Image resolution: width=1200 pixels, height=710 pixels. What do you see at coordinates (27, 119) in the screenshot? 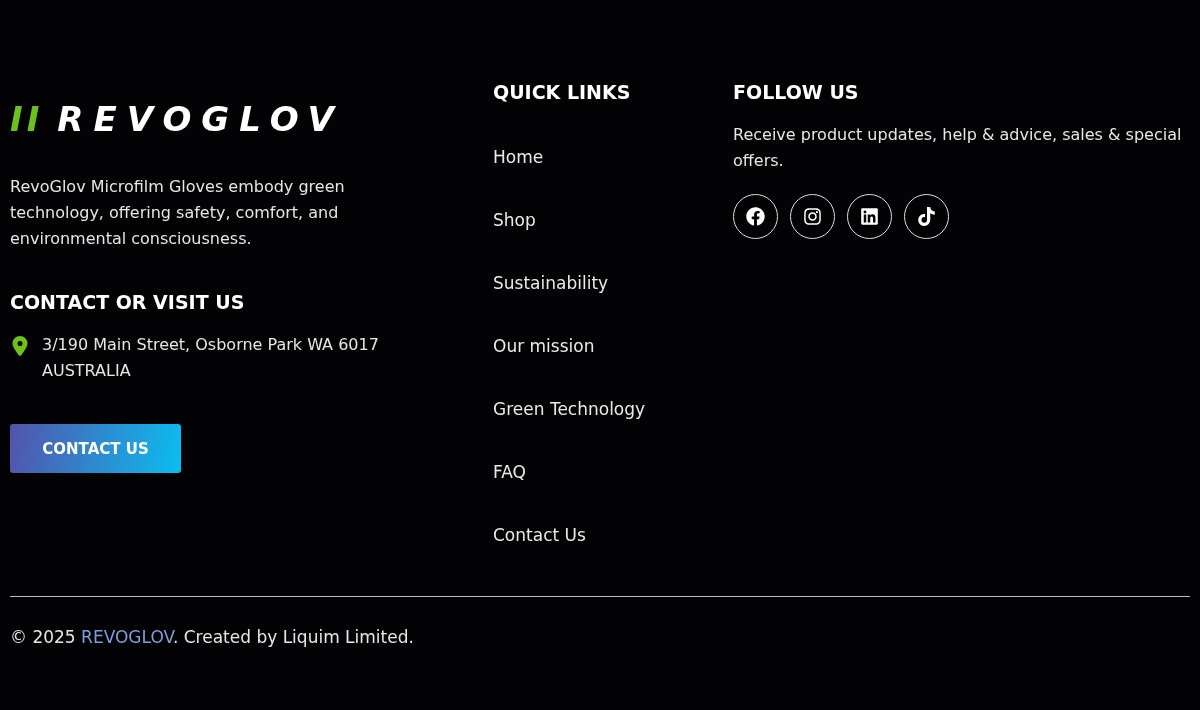
I see `logo-mark: II` at bounding box center [27, 119].